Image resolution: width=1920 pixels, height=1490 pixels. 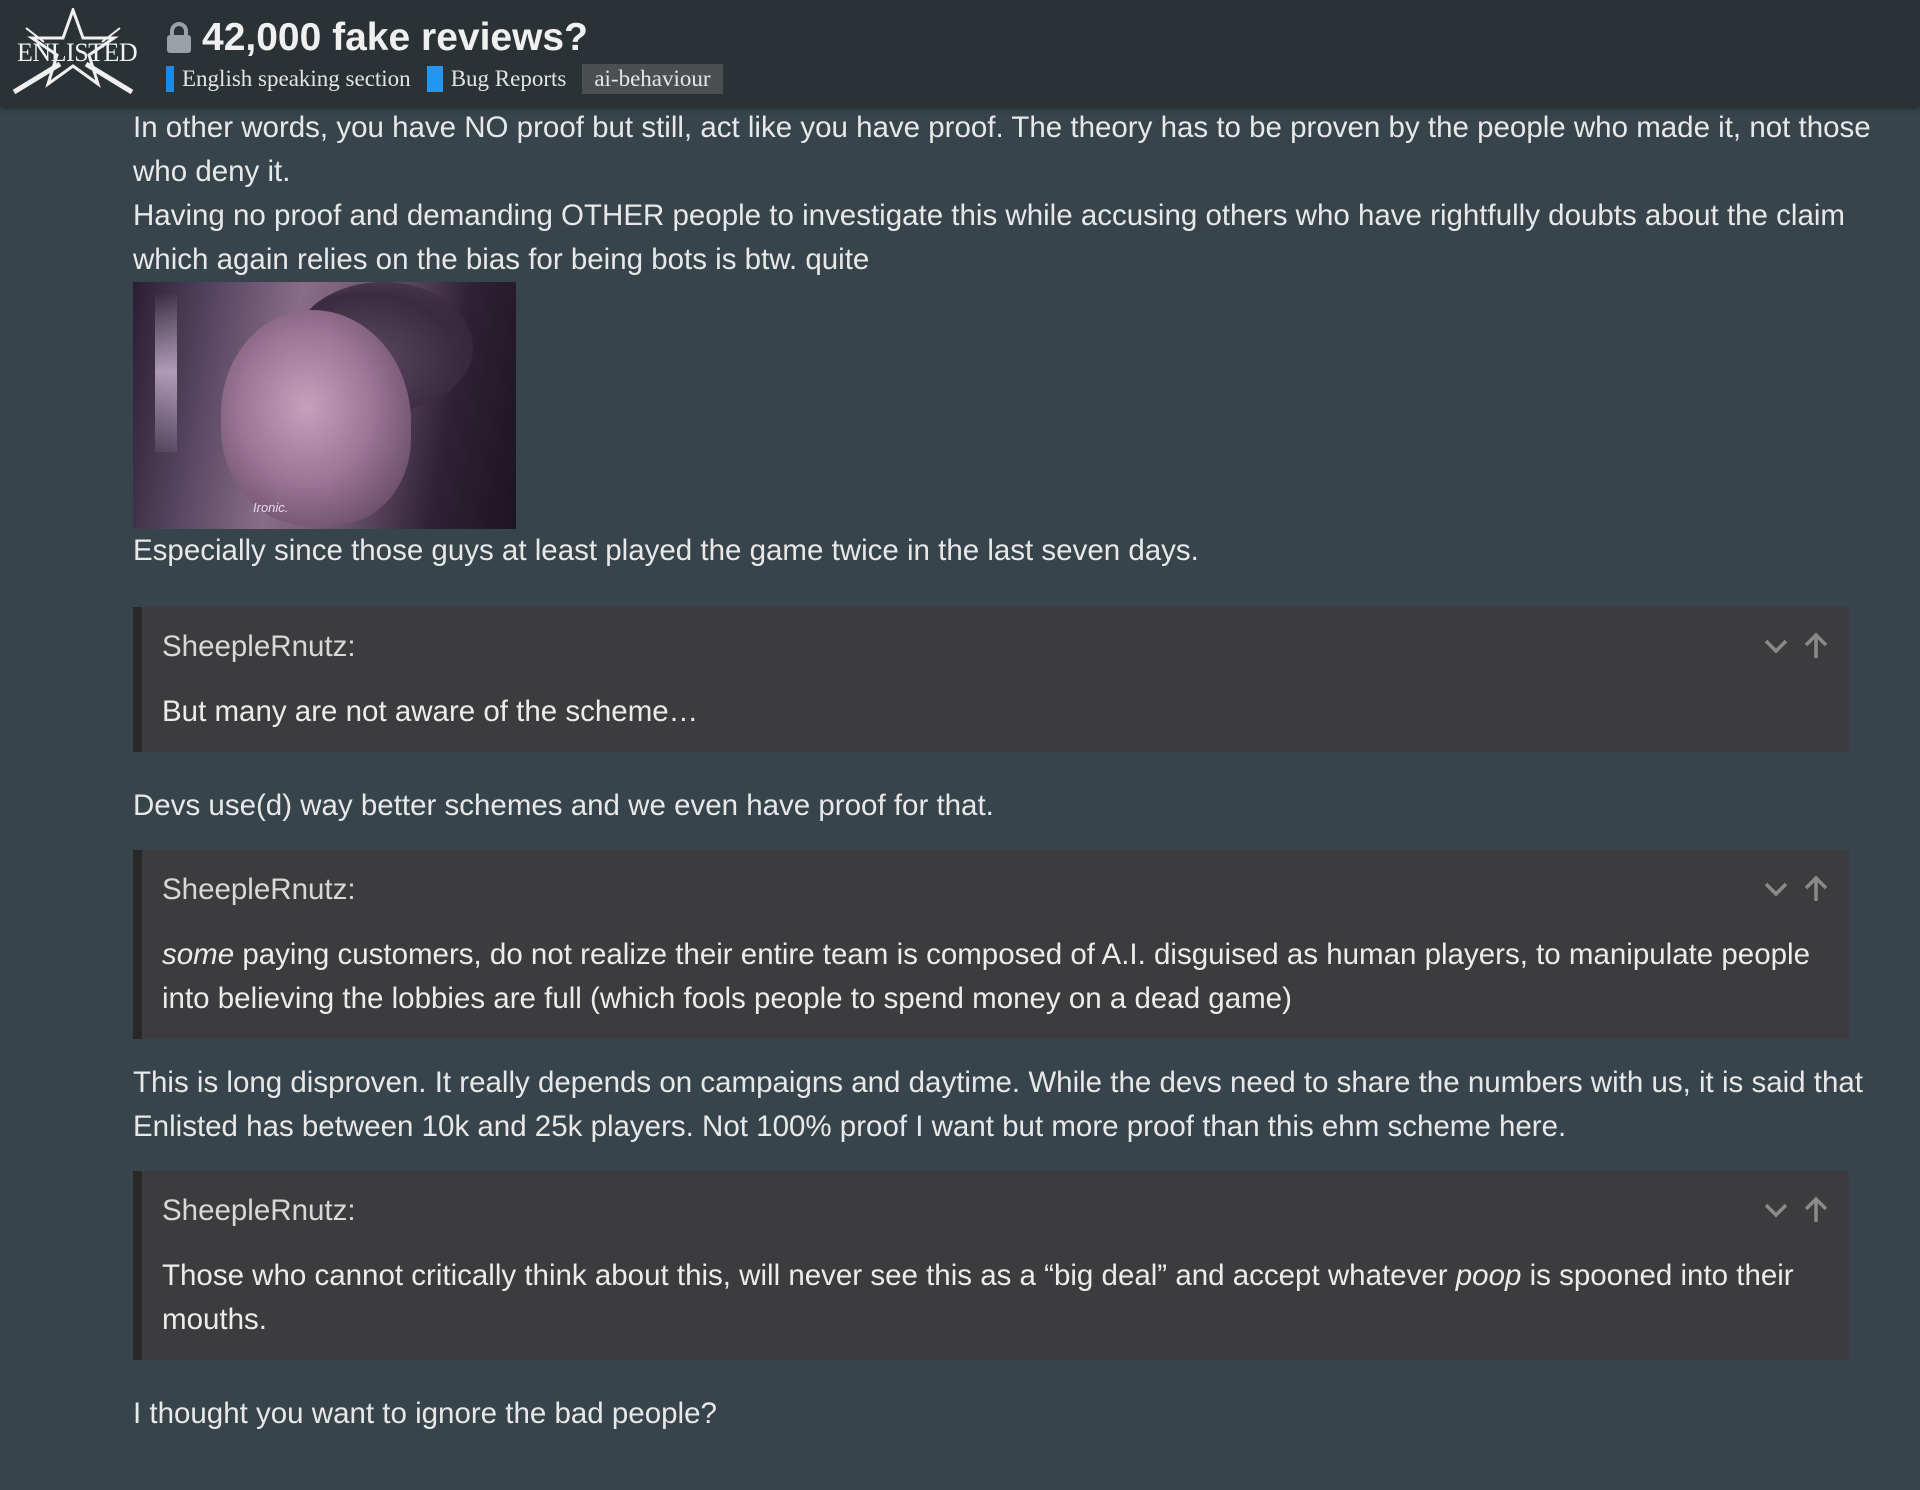 What do you see at coordinates (296, 78) in the screenshot?
I see `category-label: English speaking section` at bounding box center [296, 78].